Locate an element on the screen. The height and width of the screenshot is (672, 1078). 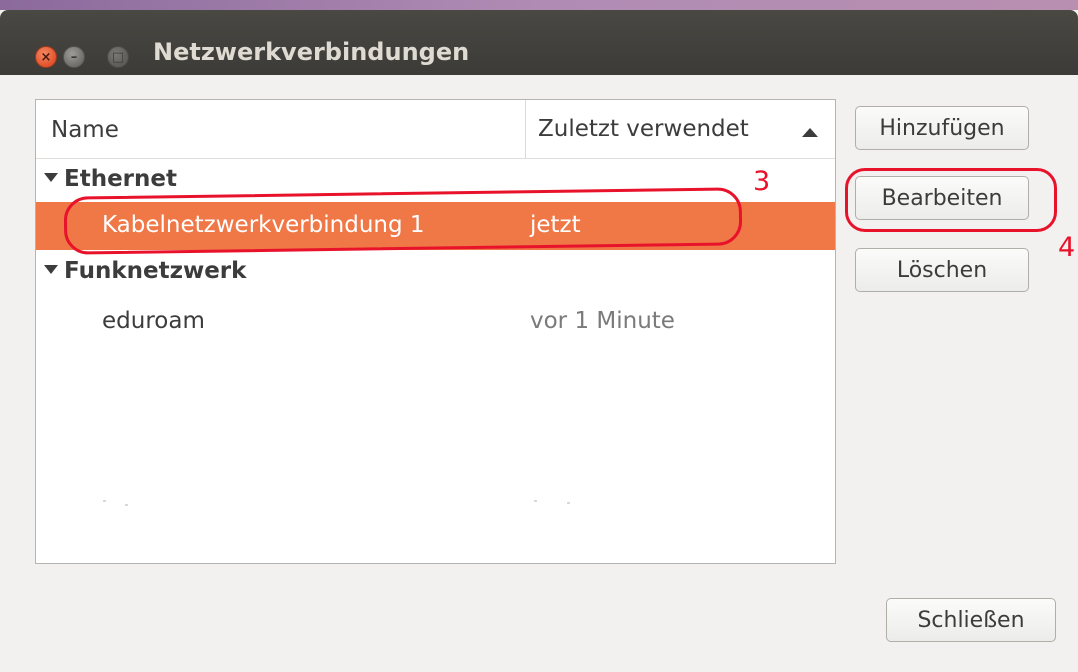
sort-ascending-icon is located at coordinates (810, 132).